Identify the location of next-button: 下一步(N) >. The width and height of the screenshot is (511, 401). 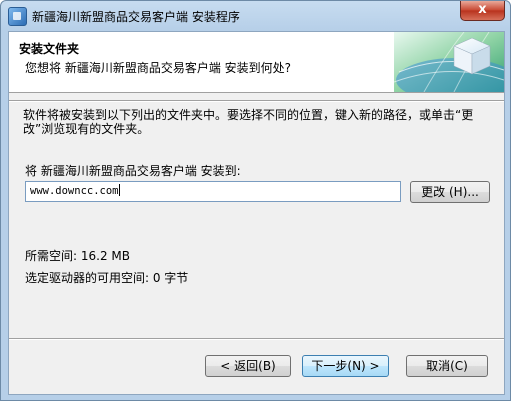
(345, 366).